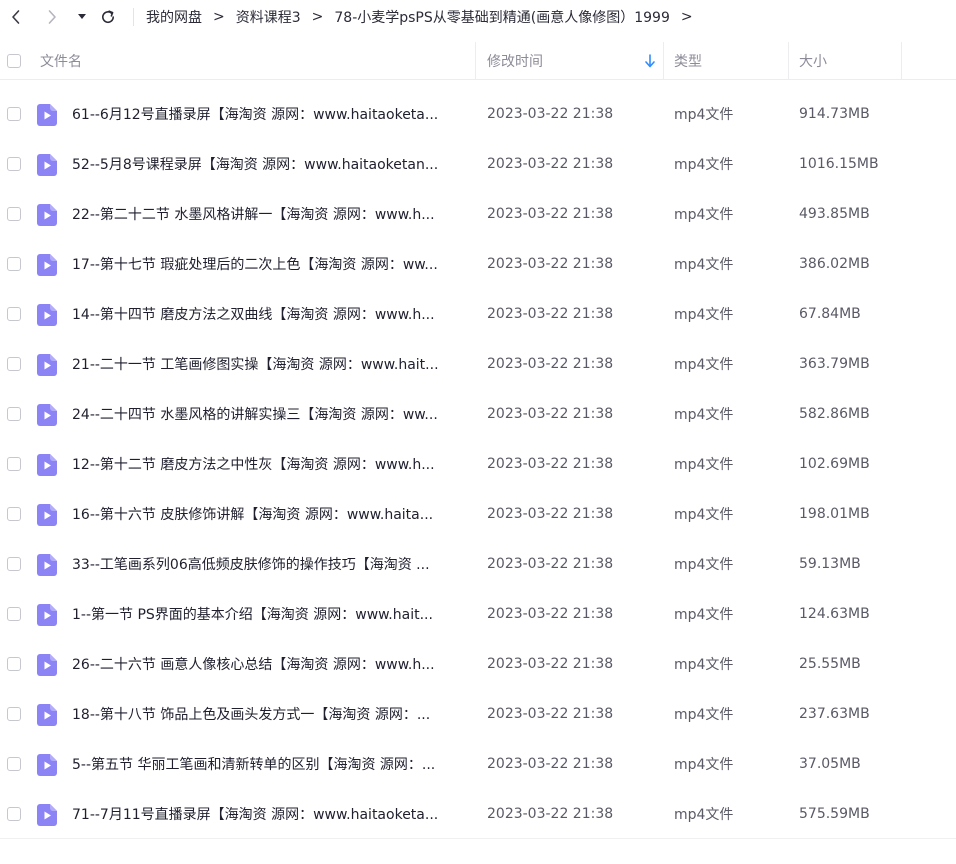  I want to click on sort-down-arrow-icon, so click(650, 61).